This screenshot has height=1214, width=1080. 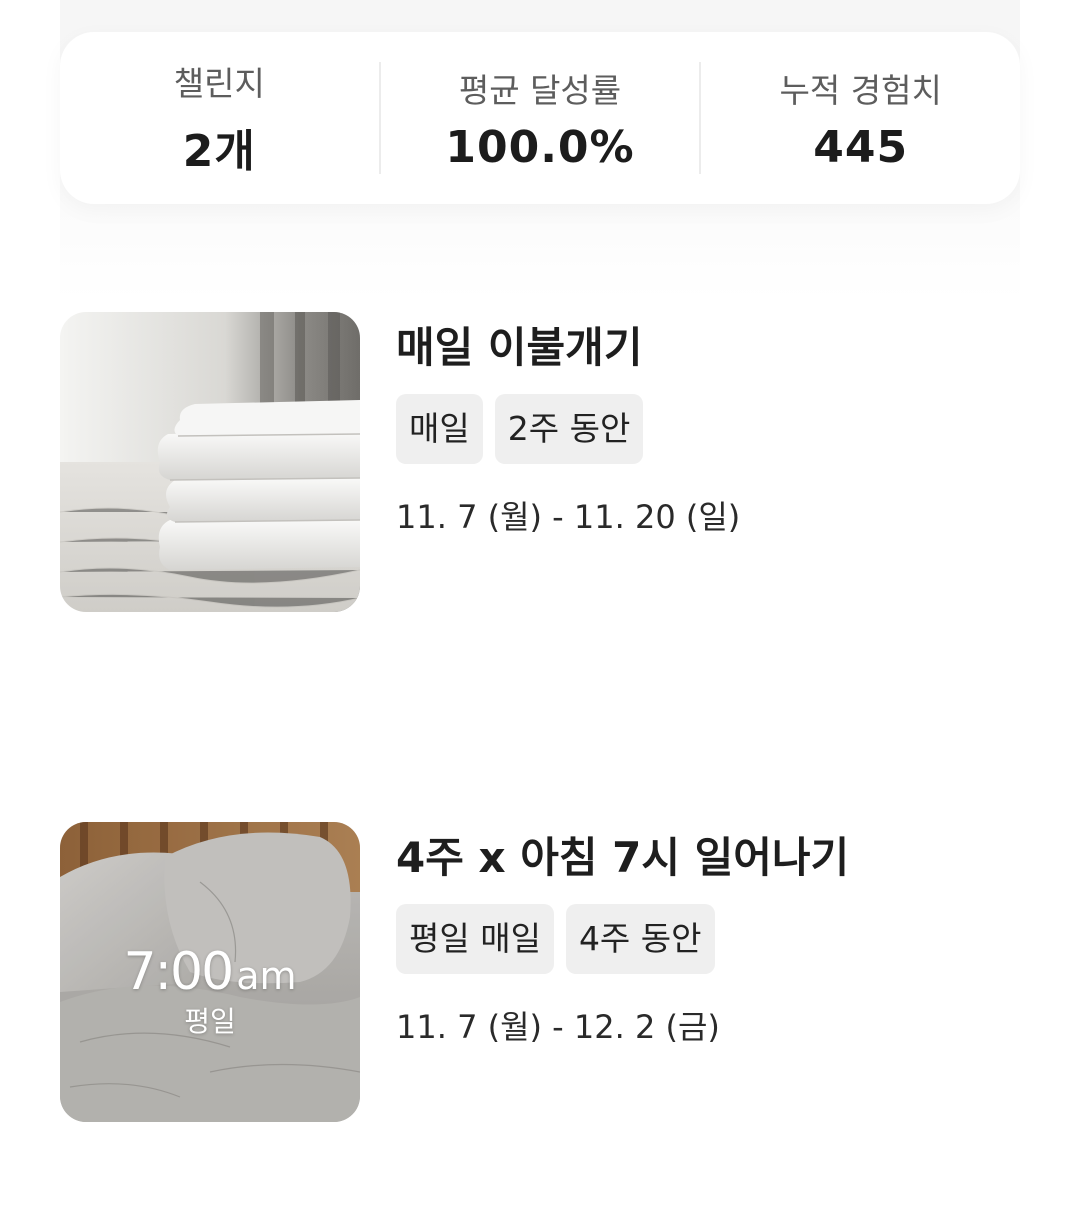 What do you see at coordinates (210, 1021) in the screenshot?
I see `alarm-weekday-label: 평일` at bounding box center [210, 1021].